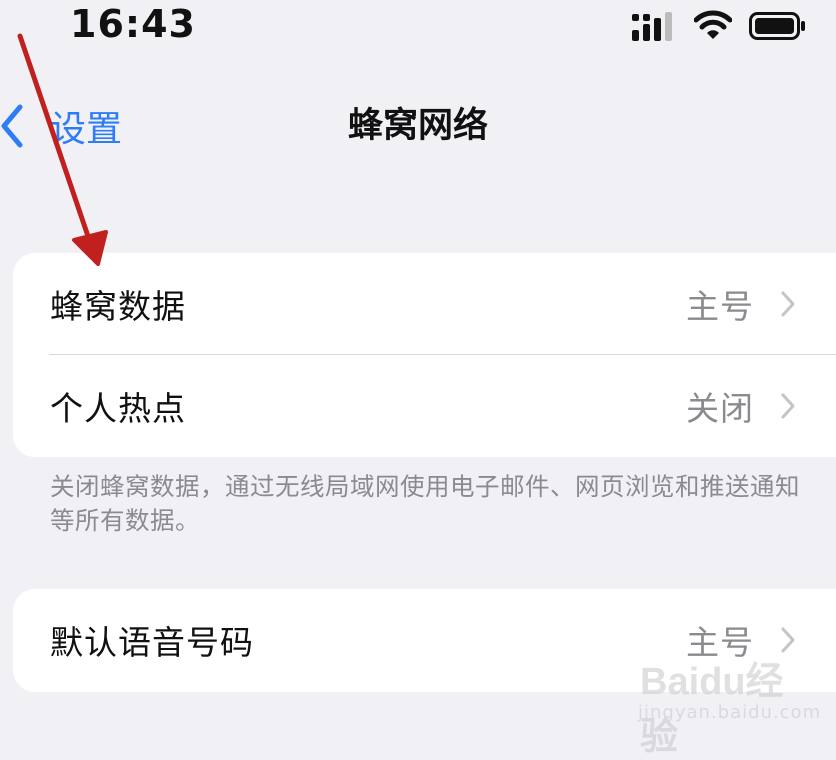  What do you see at coordinates (720, 408) in the screenshot?
I see `row-value: 关闭` at bounding box center [720, 408].